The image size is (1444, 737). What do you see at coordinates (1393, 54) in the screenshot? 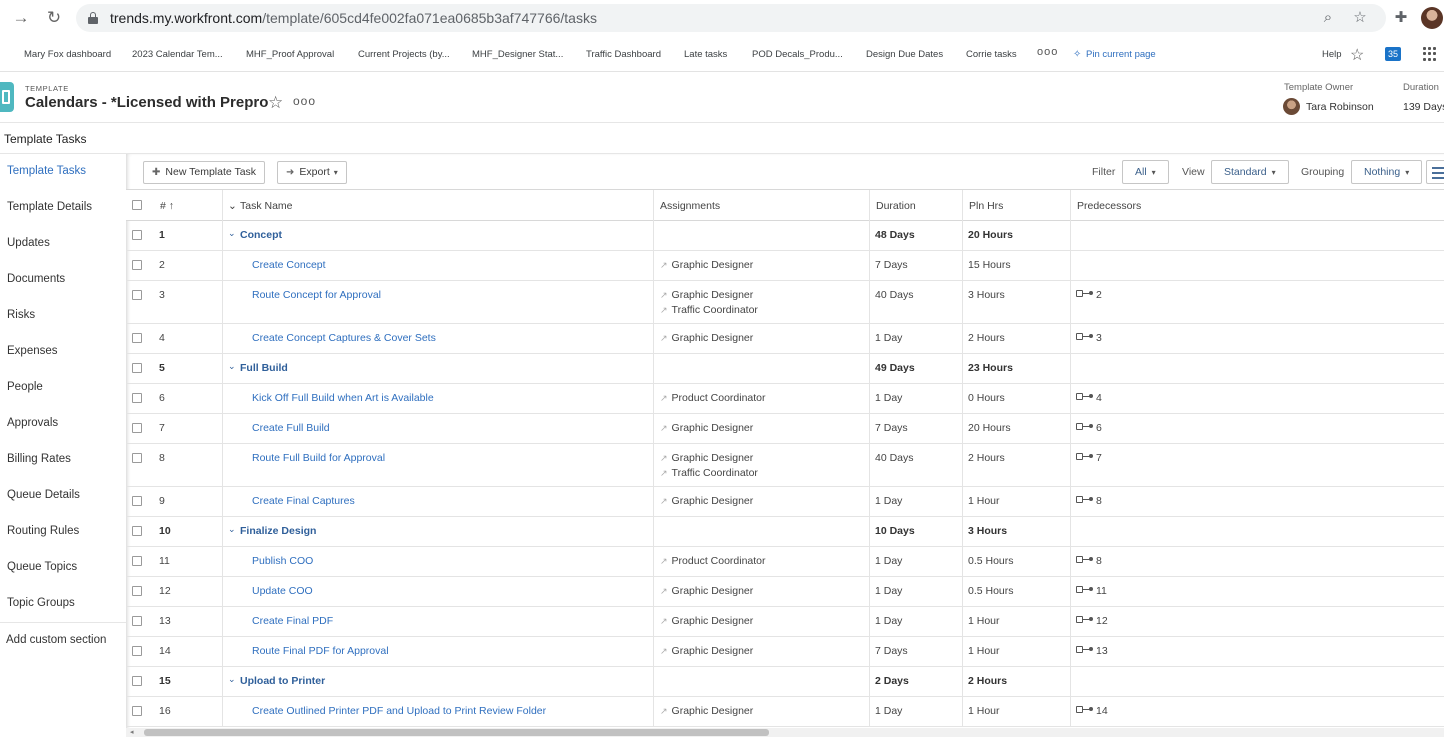
I see `notification-badge: 35` at bounding box center [1393, 54].